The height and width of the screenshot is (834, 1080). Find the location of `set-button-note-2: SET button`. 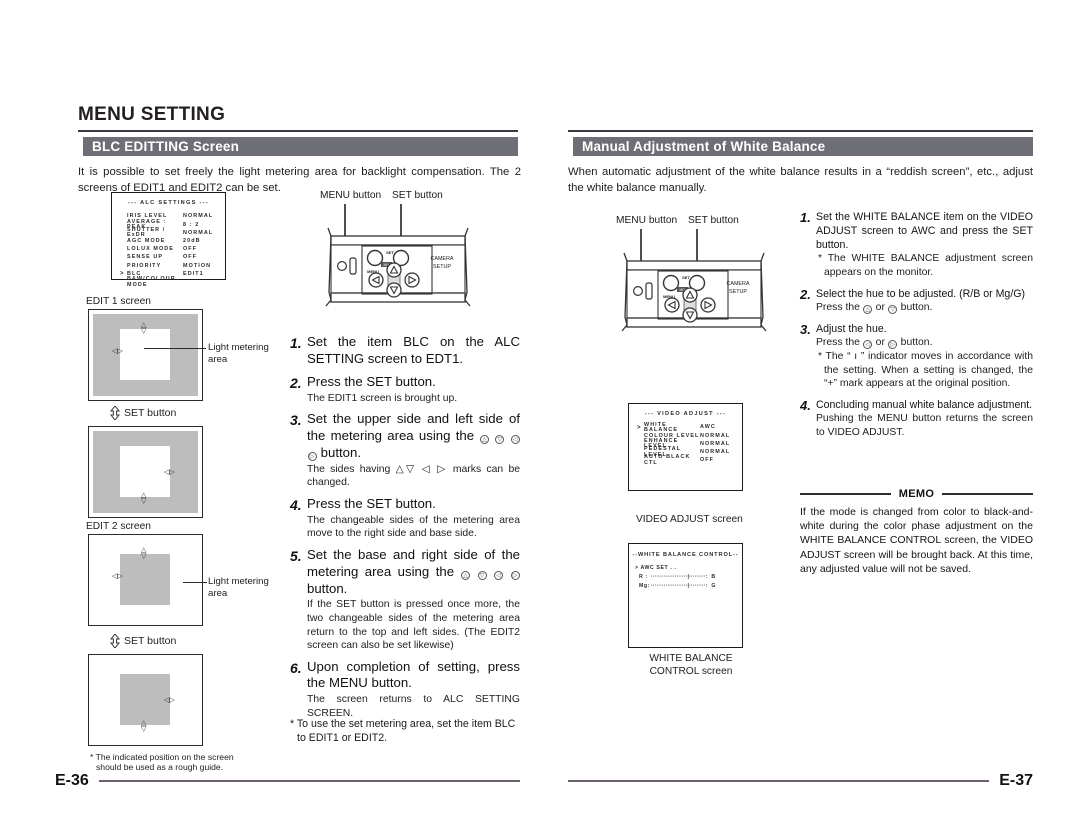

set-button-note-2: SET button is located at coordinates (143, 641).